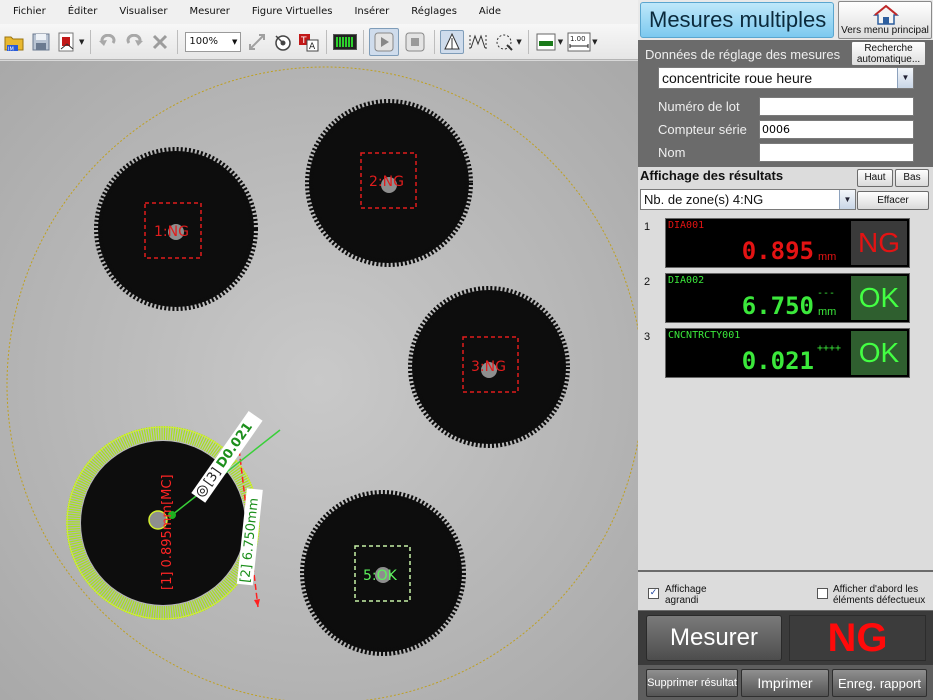 This screenshot has width=933, height=700. Describe the element at coordinates (702, 129) in the screenshot. I see `serial-counter-label: Compteur série` at that location.